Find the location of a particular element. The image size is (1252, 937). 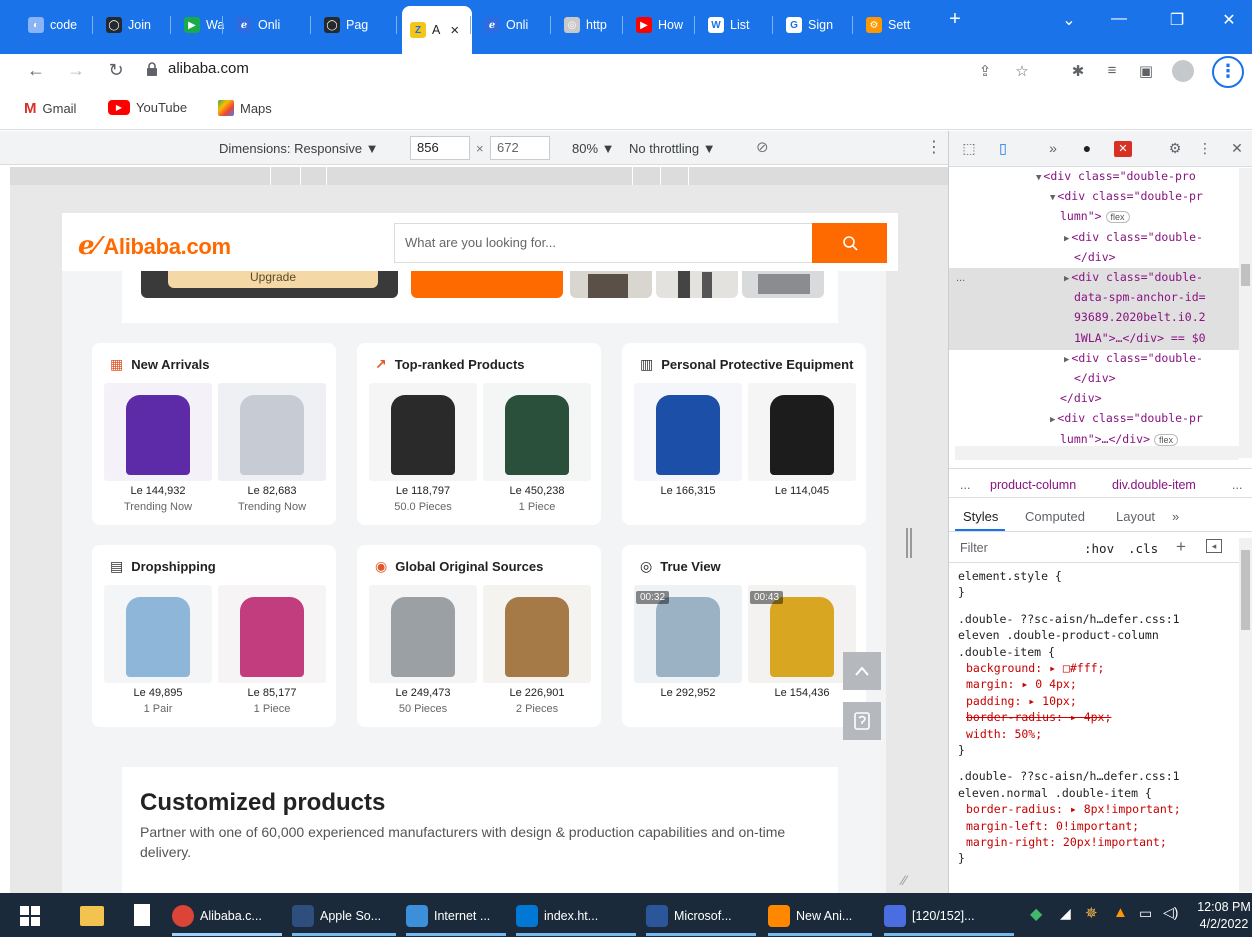

tab: ◎ http is located at coordinates (589, 25).